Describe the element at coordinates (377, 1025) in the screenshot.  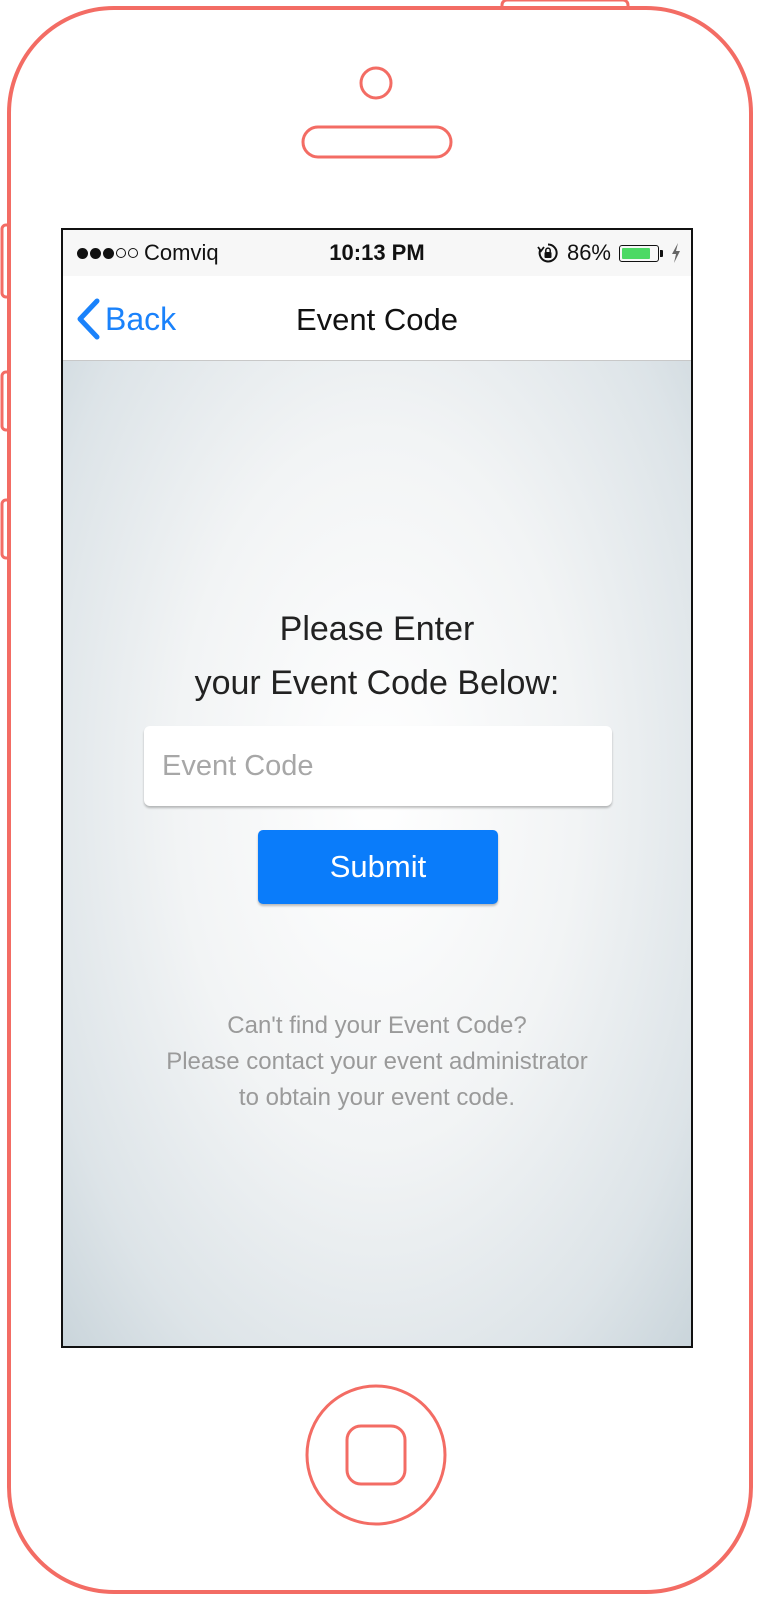
I see `help-line-1: Can't find your Event Code?` at that location.